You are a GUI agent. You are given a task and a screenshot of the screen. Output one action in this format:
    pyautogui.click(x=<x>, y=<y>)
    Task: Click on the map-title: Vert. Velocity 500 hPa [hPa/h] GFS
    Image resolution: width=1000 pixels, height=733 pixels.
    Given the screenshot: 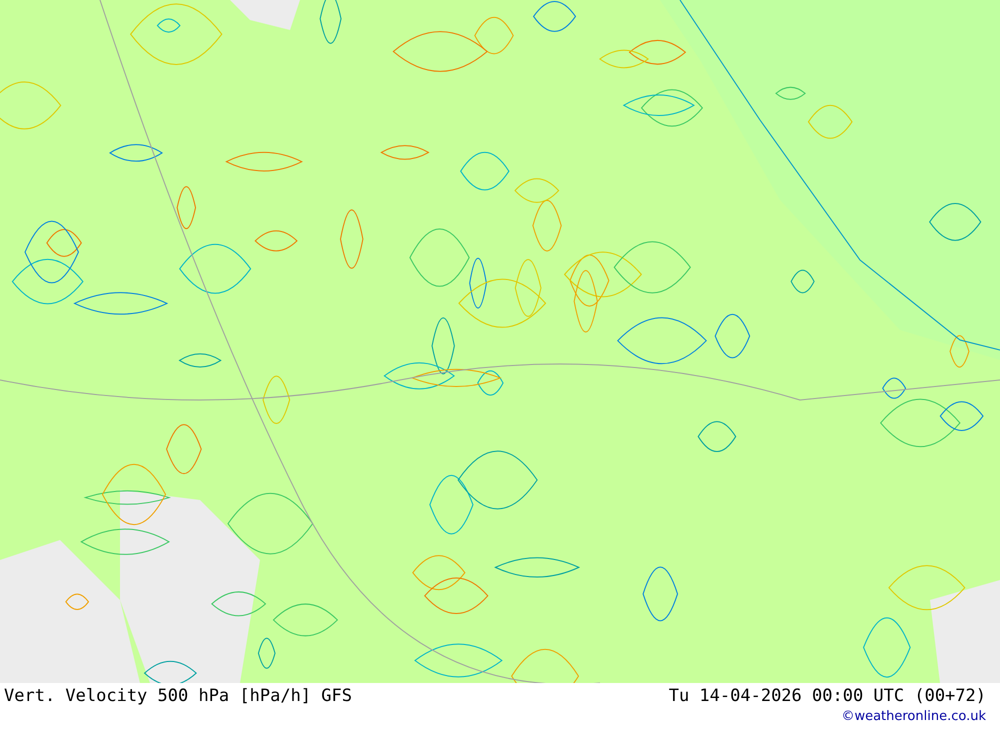 What is the action you would take?
    pyautogui.click(x=178, y=696)
    